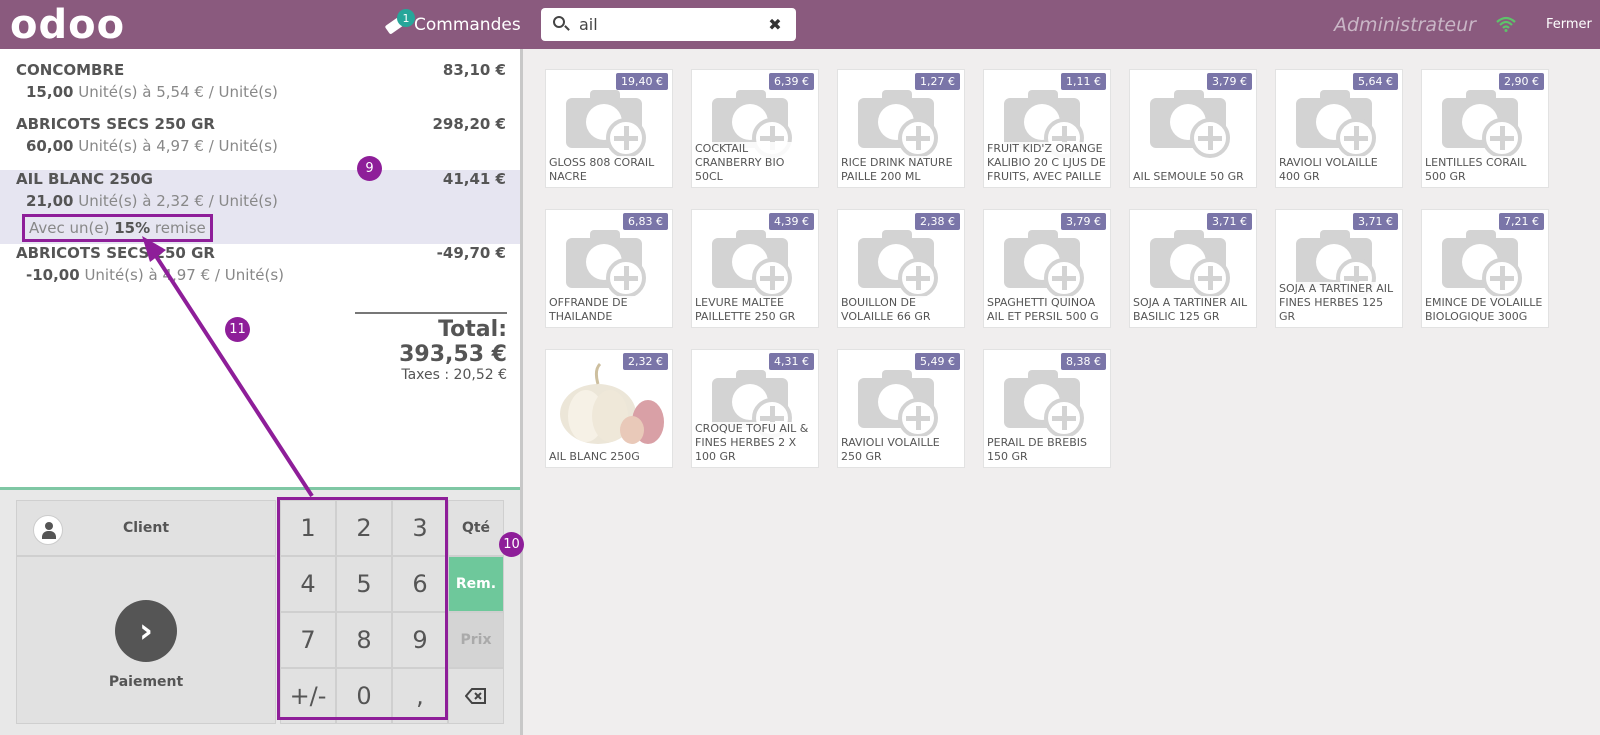 The image size is (1600, 735). What do you see at coordinates (1047, 310) in the screenshot?
I see `product-name: SPAGHETTI QUINOA AIL ET PERSIL 500 G` at bounding box center [1047, 310].